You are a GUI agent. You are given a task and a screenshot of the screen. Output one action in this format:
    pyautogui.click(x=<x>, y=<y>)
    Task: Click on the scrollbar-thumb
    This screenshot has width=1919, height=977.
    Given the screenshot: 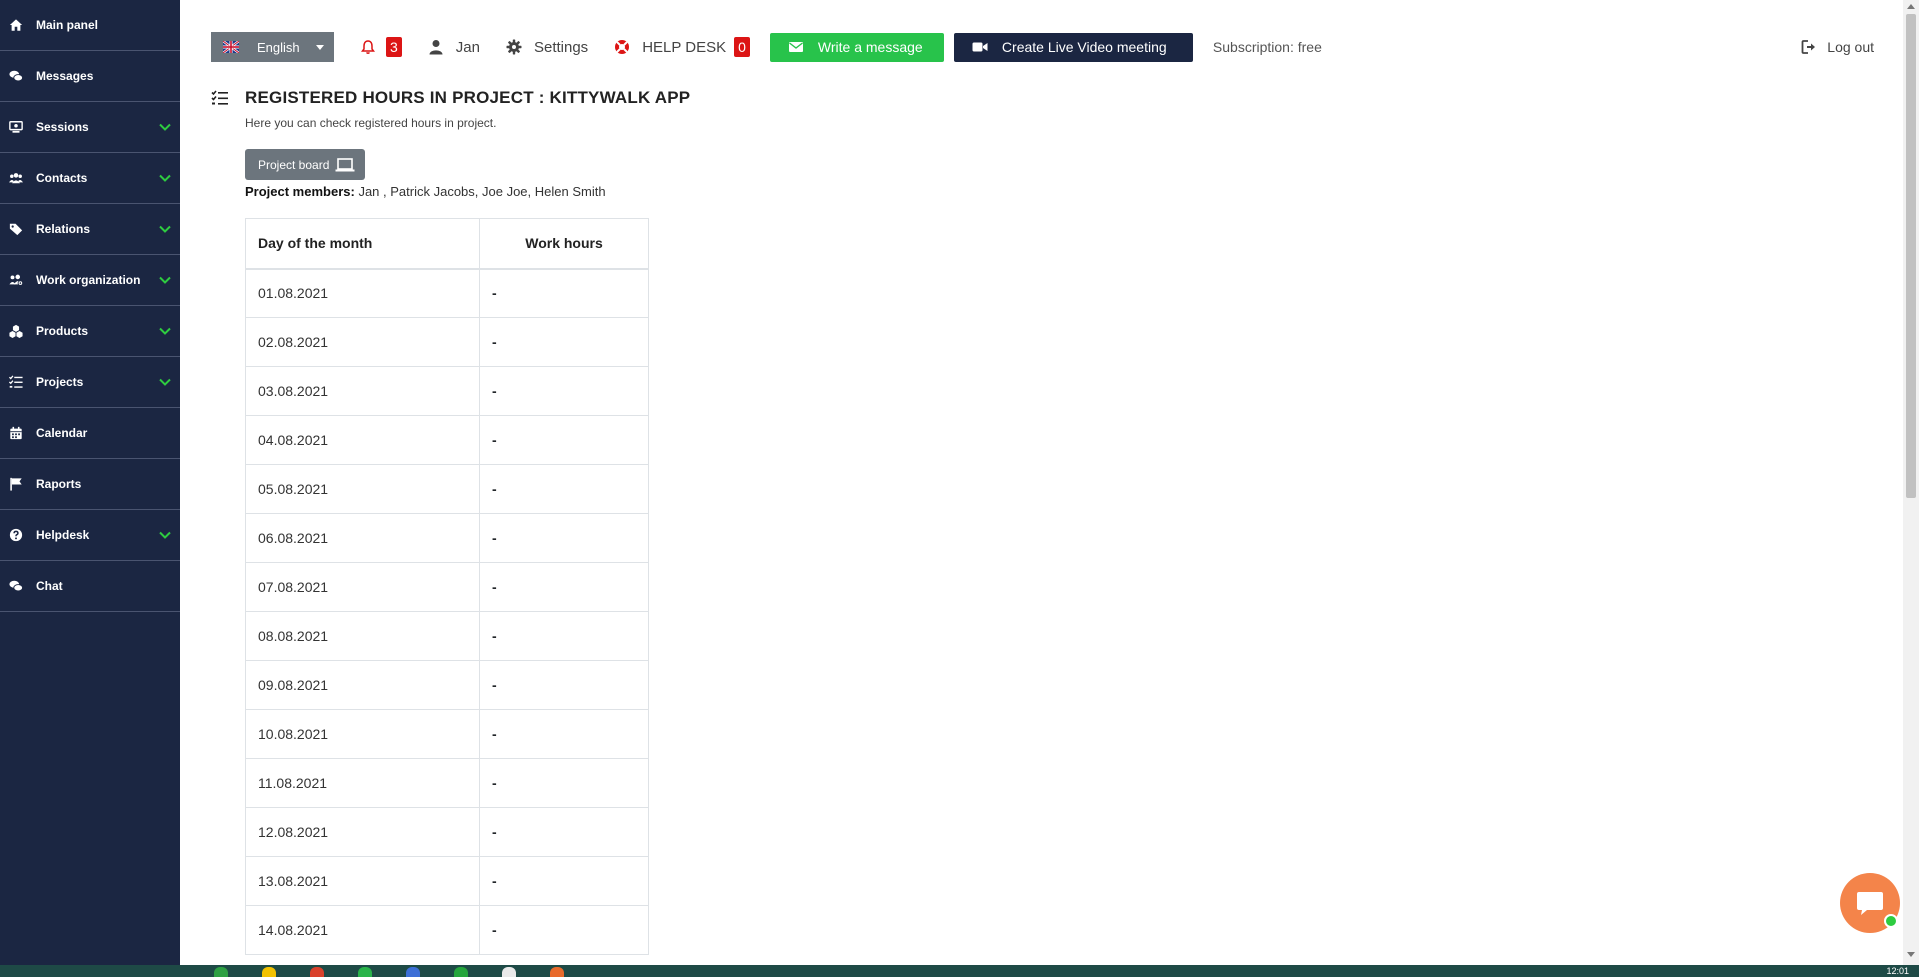 What is the action you would take?
    pyautogui.click(x=1911, y=256)
    